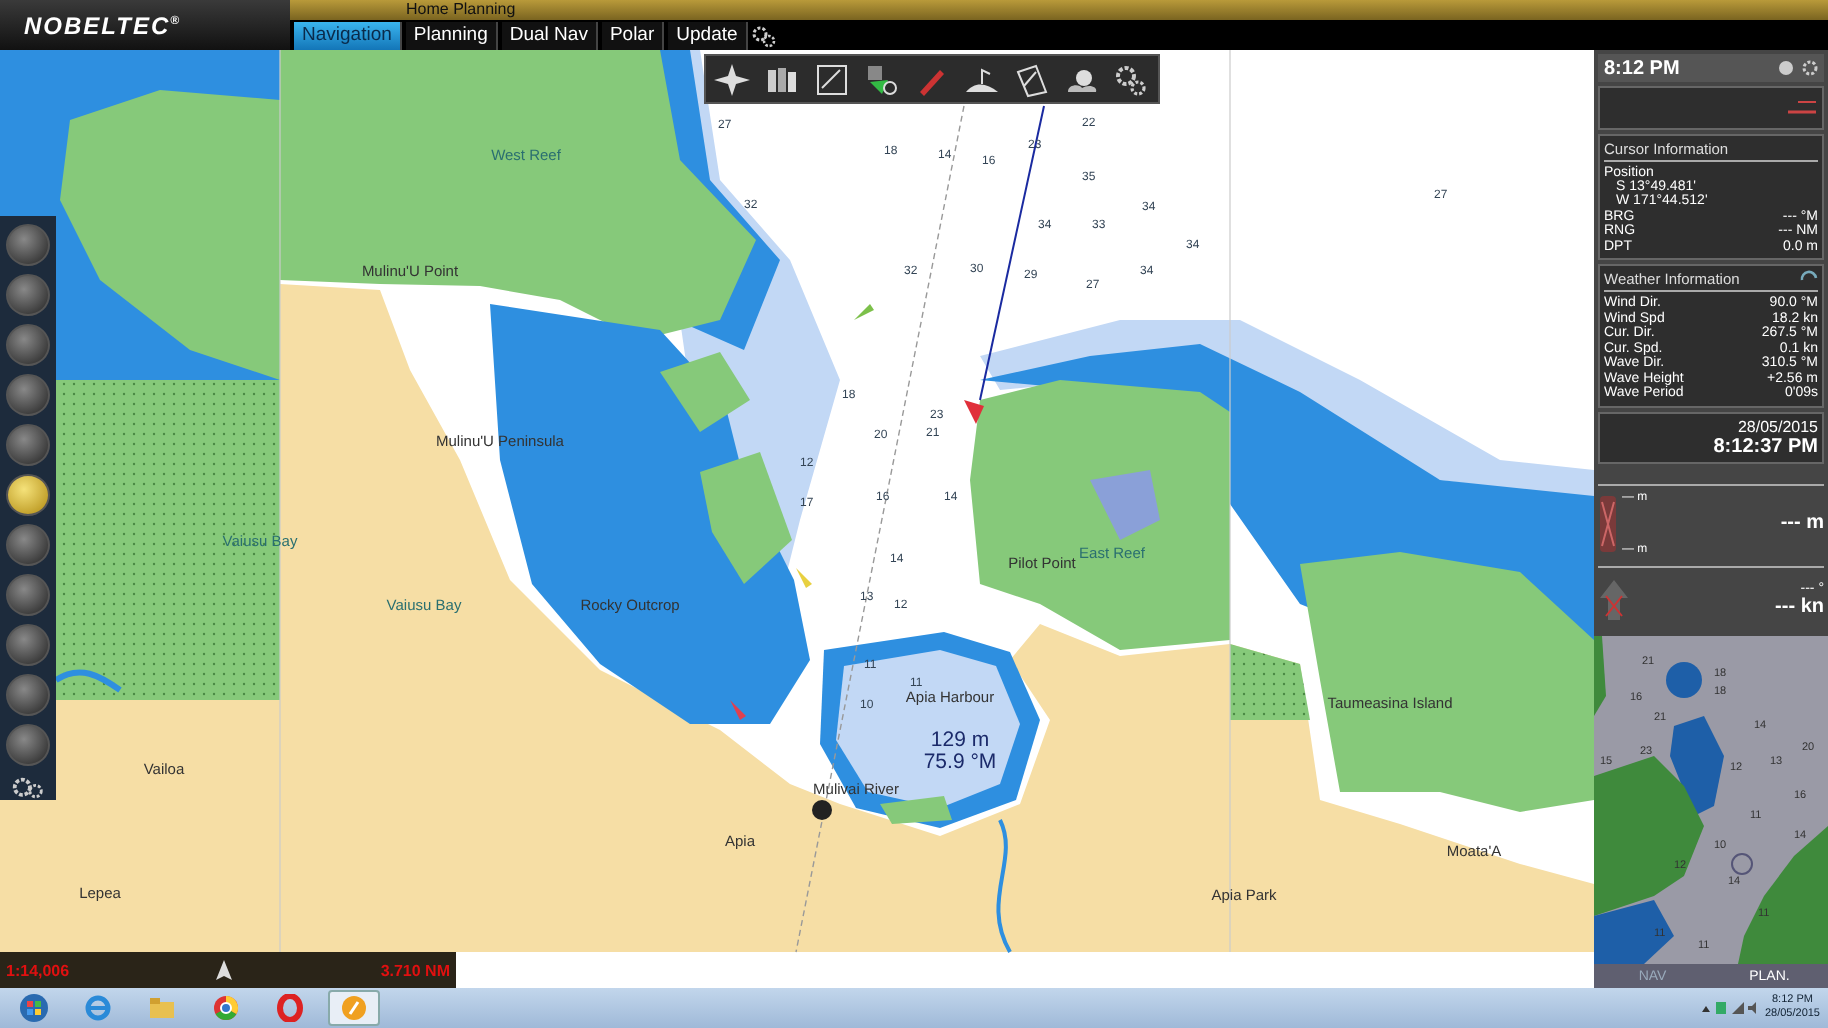 The width and height of the screenshot is (1828, 1028). What do you see at coordinates (1614, 599) in the screenshot?
I see `heading-arrow-icon` at bounding box center [1614, 599].